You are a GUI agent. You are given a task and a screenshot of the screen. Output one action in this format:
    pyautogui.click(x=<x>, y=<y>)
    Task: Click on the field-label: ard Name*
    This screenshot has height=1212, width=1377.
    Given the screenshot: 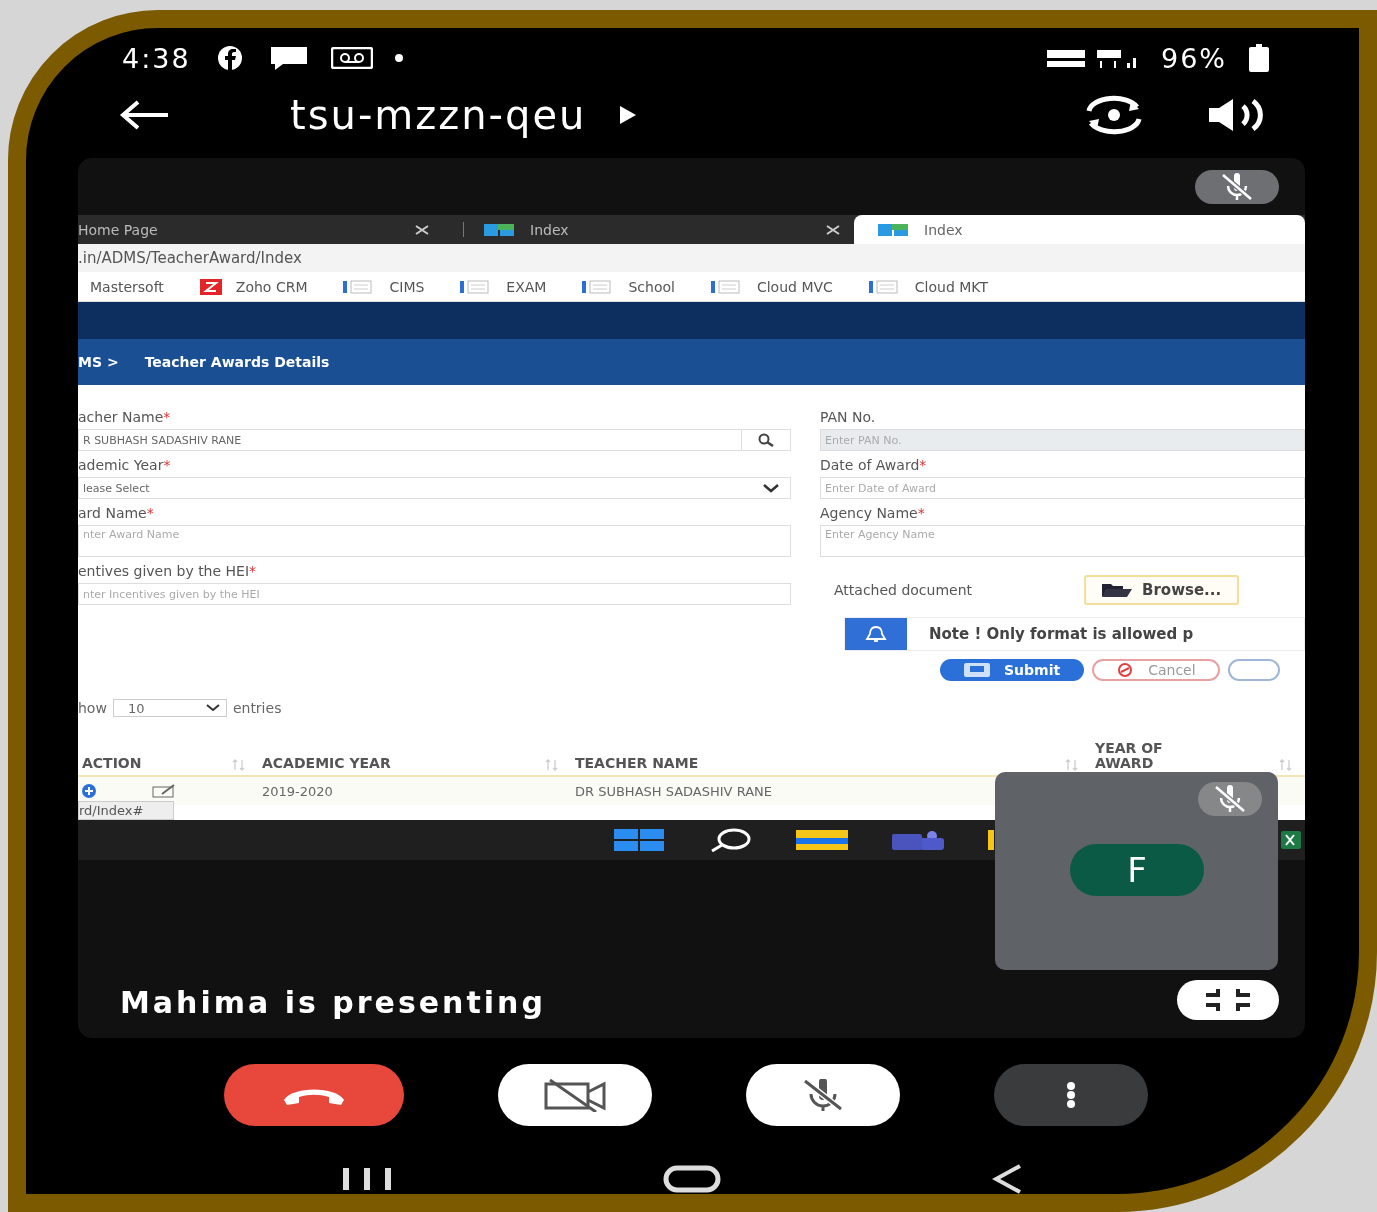 What is the action you would take?
    pyautogui.click(x=116, y=514)
    